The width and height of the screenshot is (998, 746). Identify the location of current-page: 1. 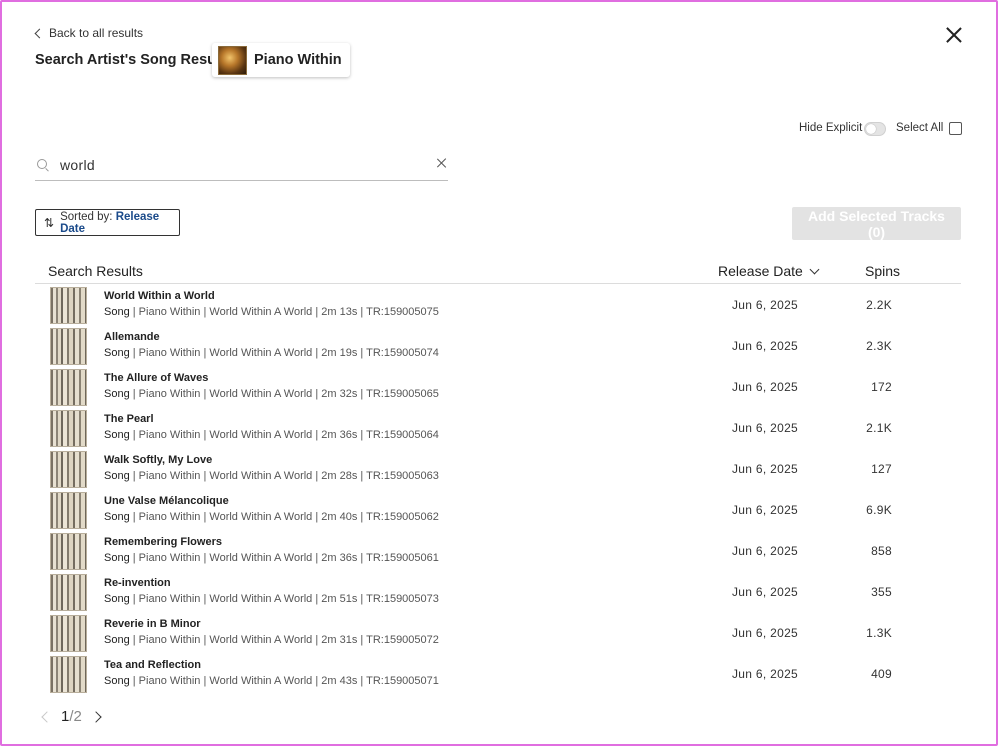
(65, 716).